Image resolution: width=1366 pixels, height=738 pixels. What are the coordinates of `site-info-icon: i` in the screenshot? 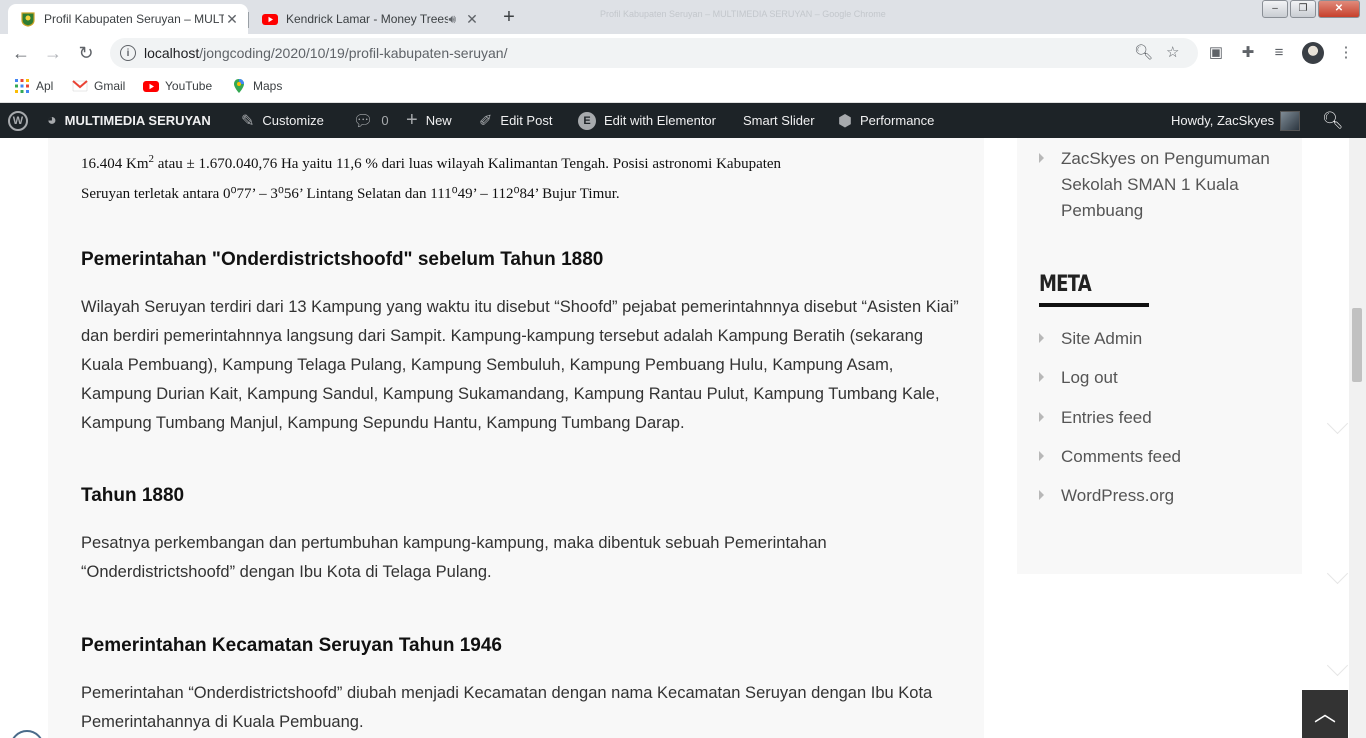 It's located at (128, 53).